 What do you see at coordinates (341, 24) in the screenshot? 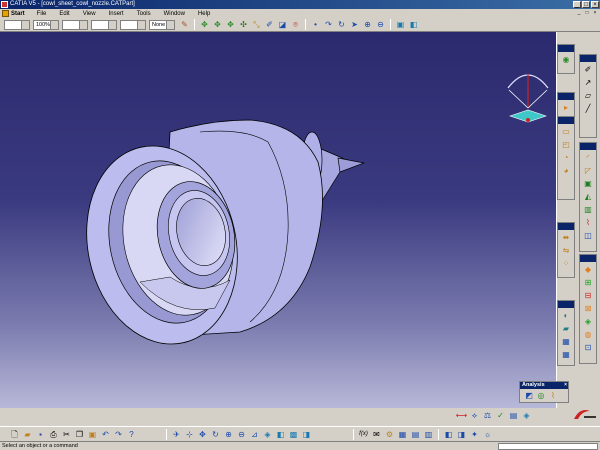
I see `rotate-view-icon: ↻` at bounding box center [341, 24].